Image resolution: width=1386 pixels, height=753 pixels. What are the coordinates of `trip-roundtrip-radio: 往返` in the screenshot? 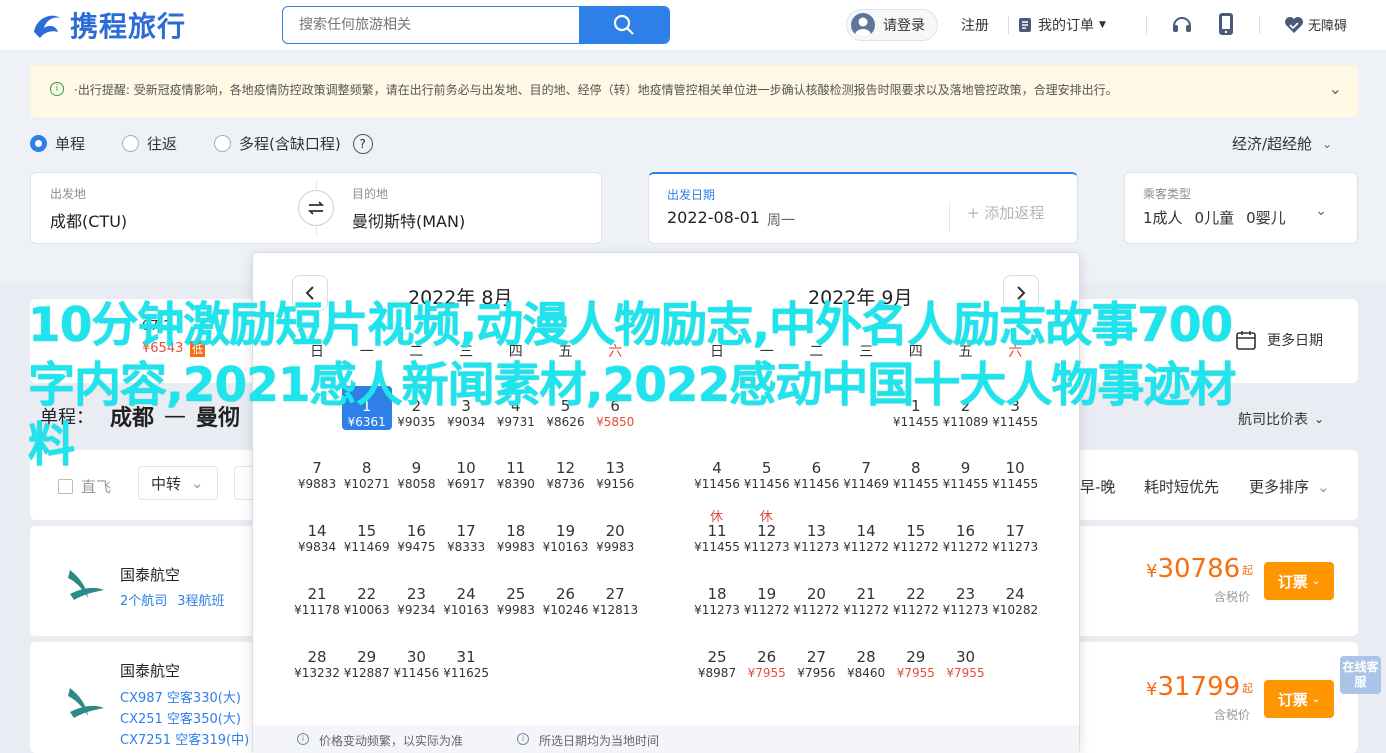 It's located at (149, 143).